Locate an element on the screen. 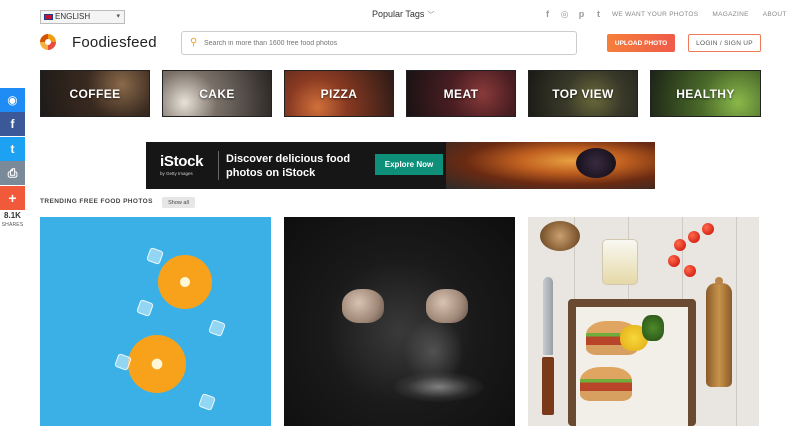 The image size is (800, 426). top-links: WE WANT YOUR PHOTOS MAGAZINE ABOUT is located at coordinates (699, 14).